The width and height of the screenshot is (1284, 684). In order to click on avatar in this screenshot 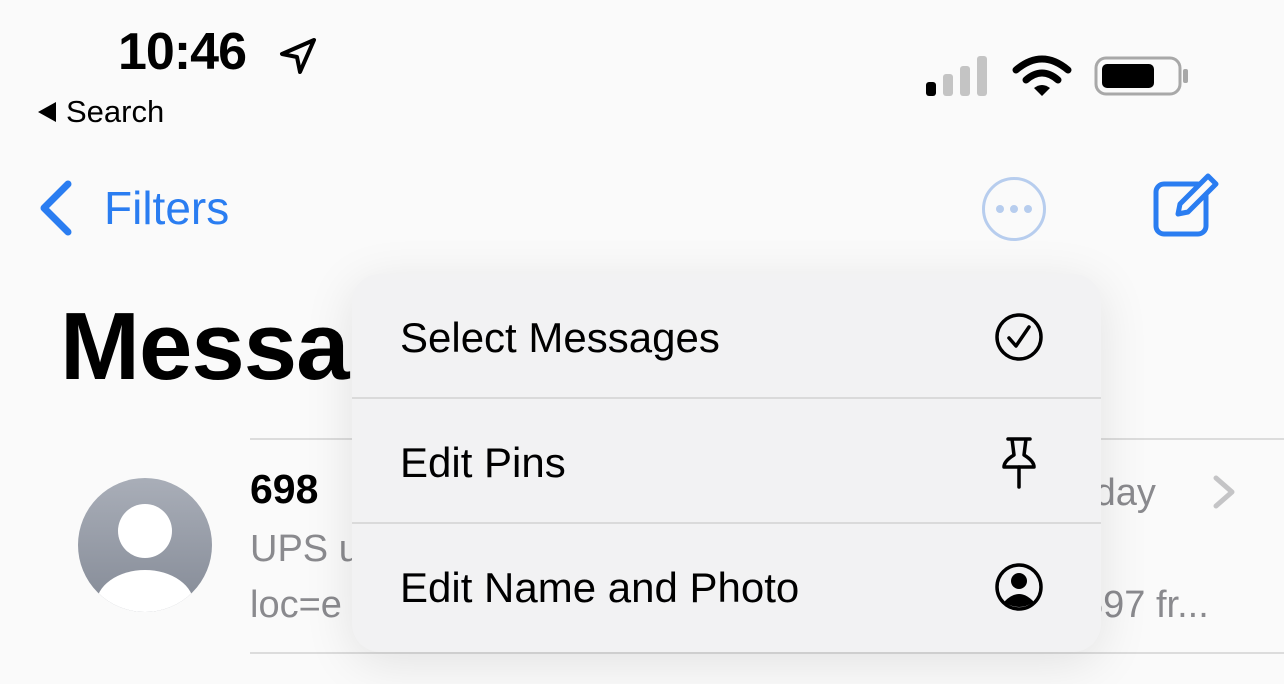, I will do `click(145, 545)`.